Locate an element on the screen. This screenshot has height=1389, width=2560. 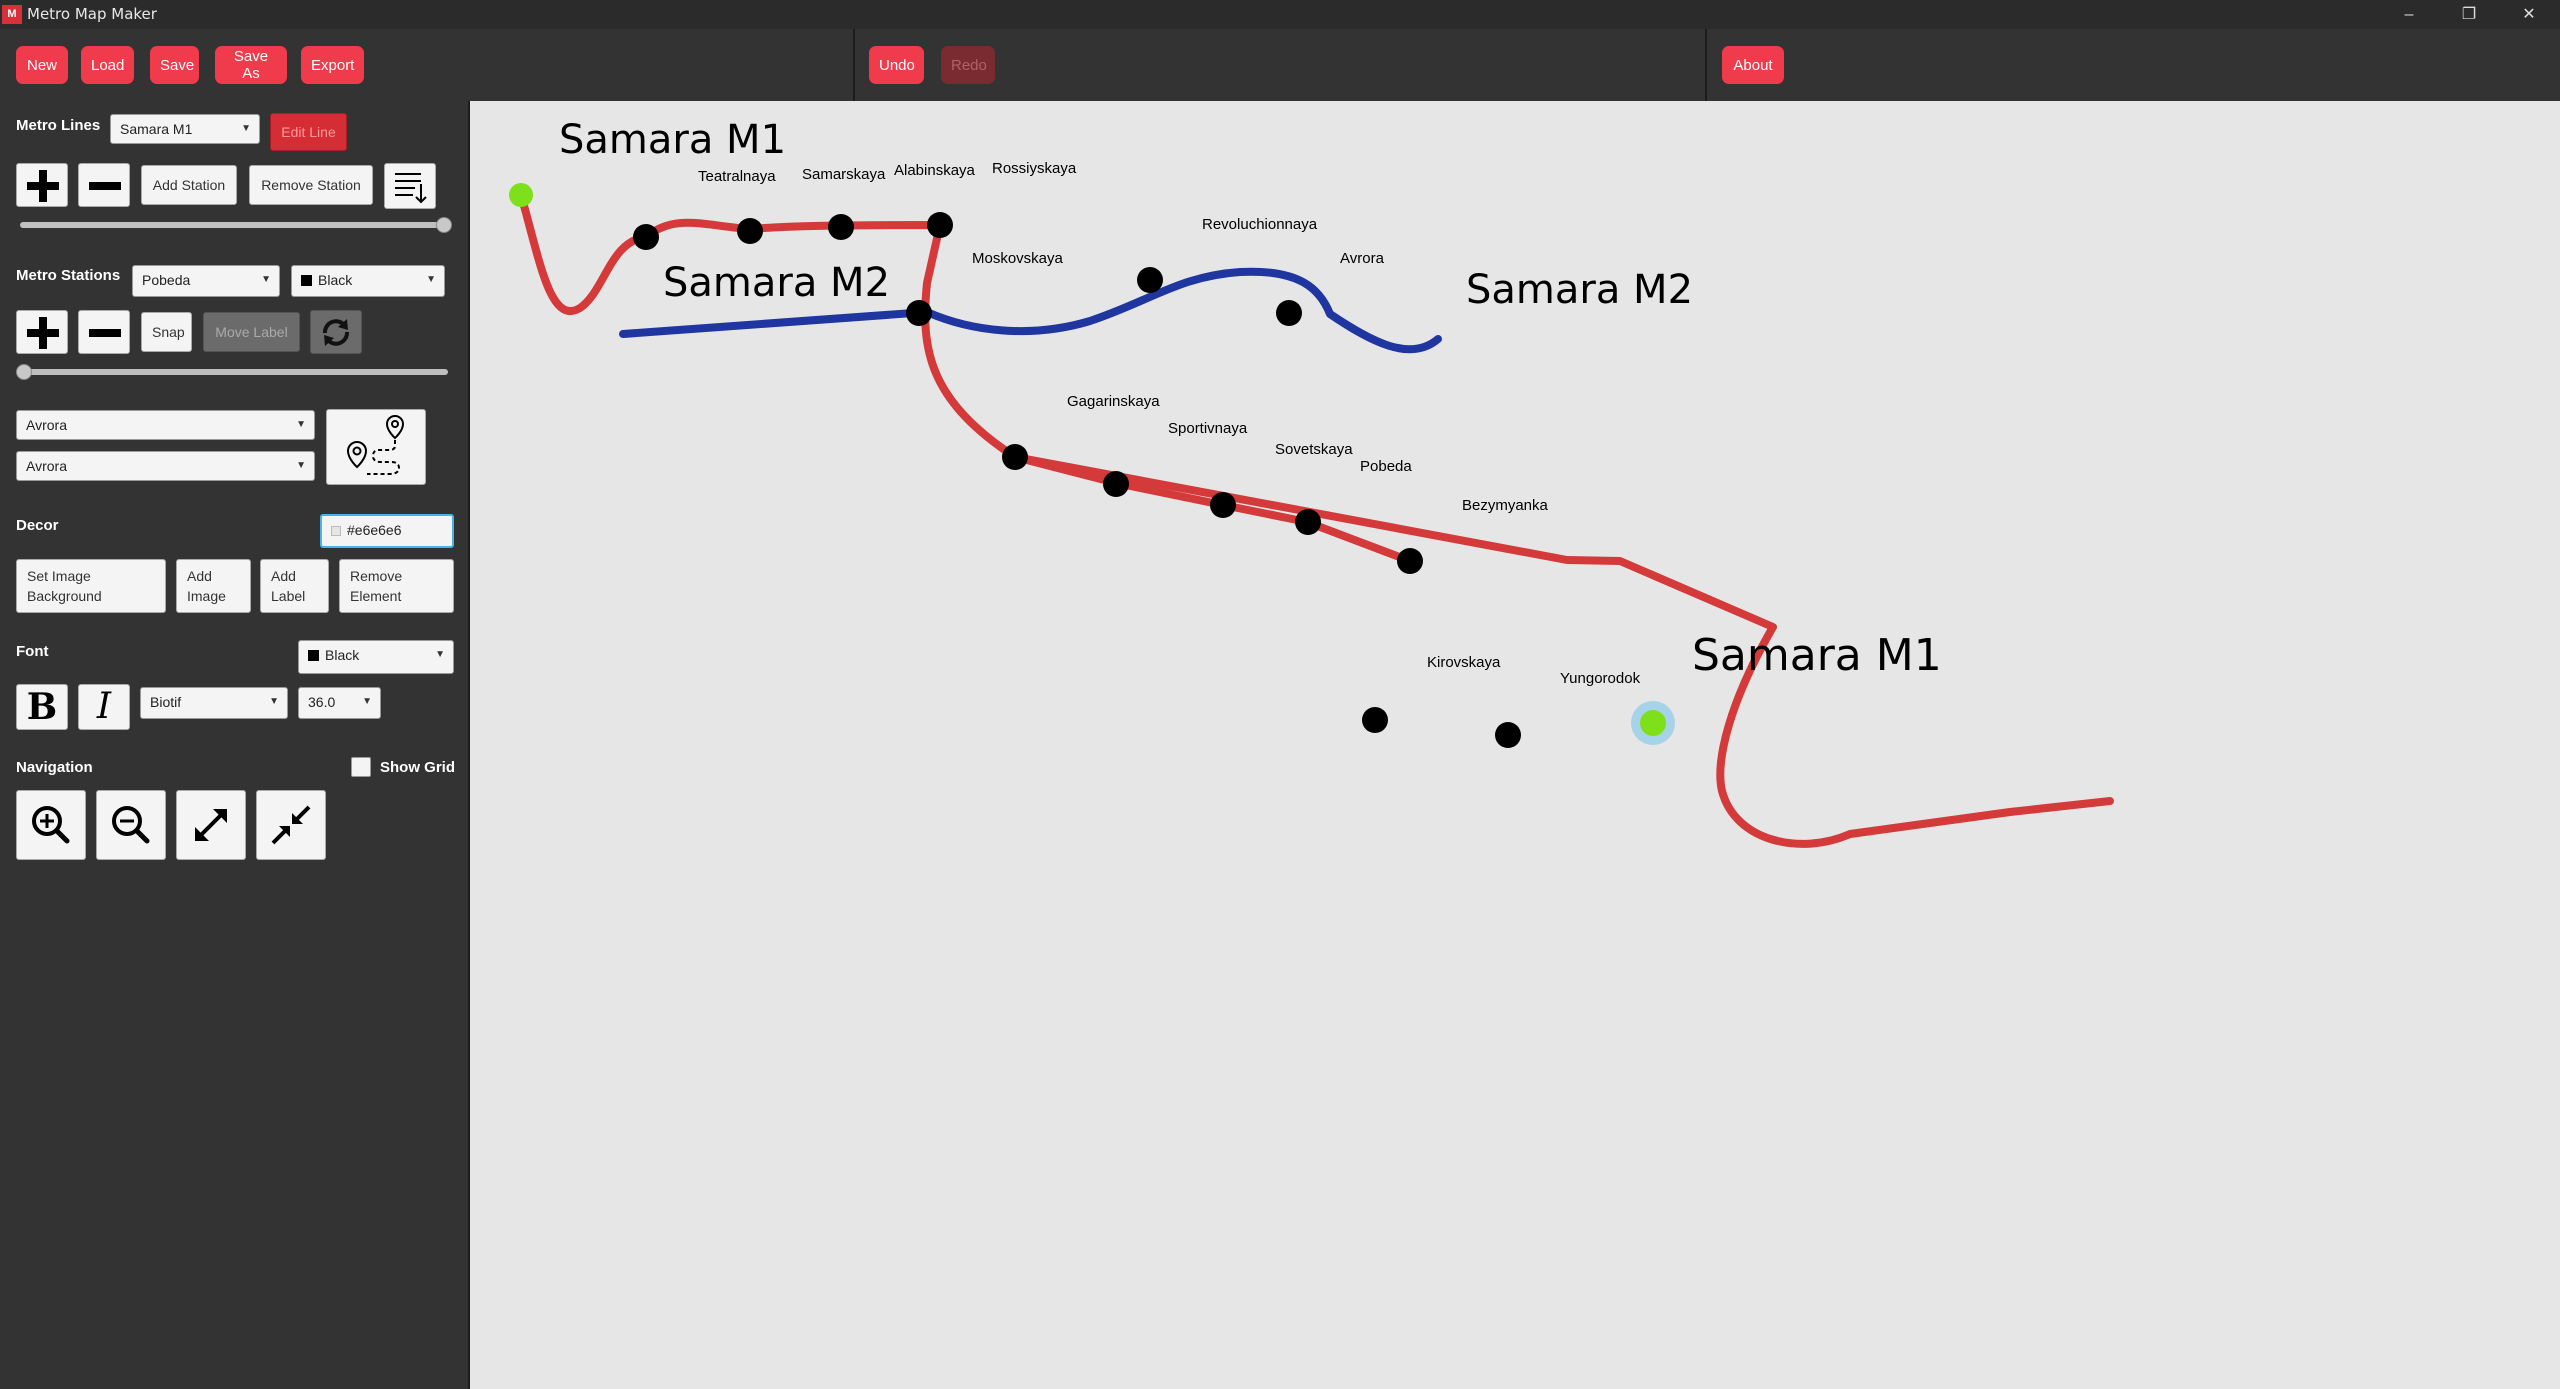
station-color-value: Black is located at coordinates (335, 280).